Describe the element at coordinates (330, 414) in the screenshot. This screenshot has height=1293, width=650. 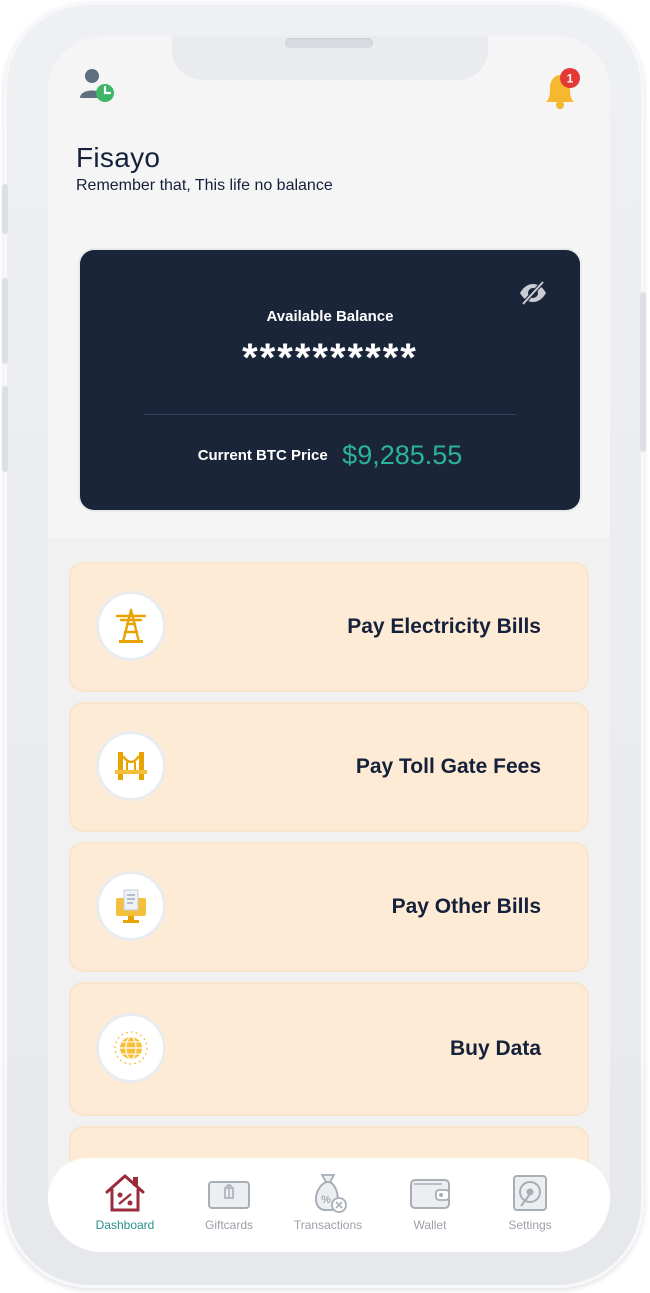
I see `card-divider` at that location.